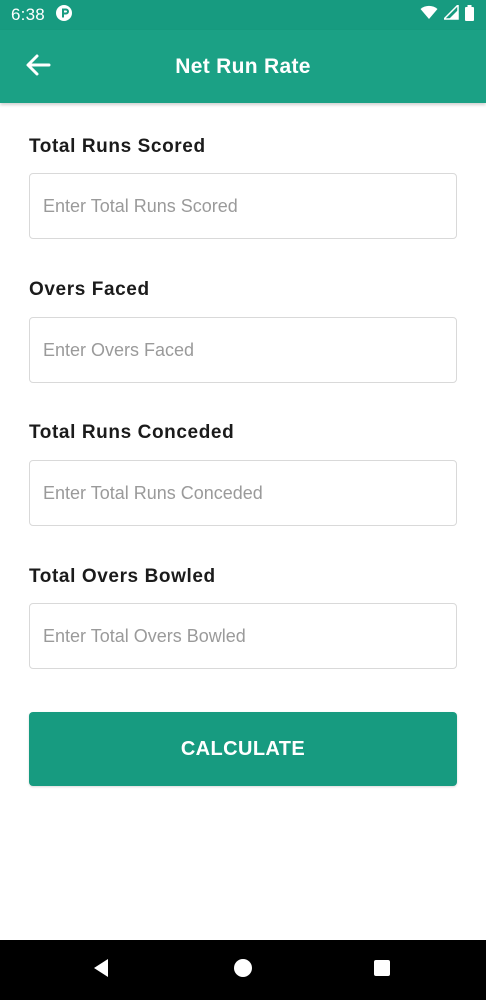 The width and height of the screenshot is (486, 1000). I want to click on status-left: 6:38, so click(42, 15).